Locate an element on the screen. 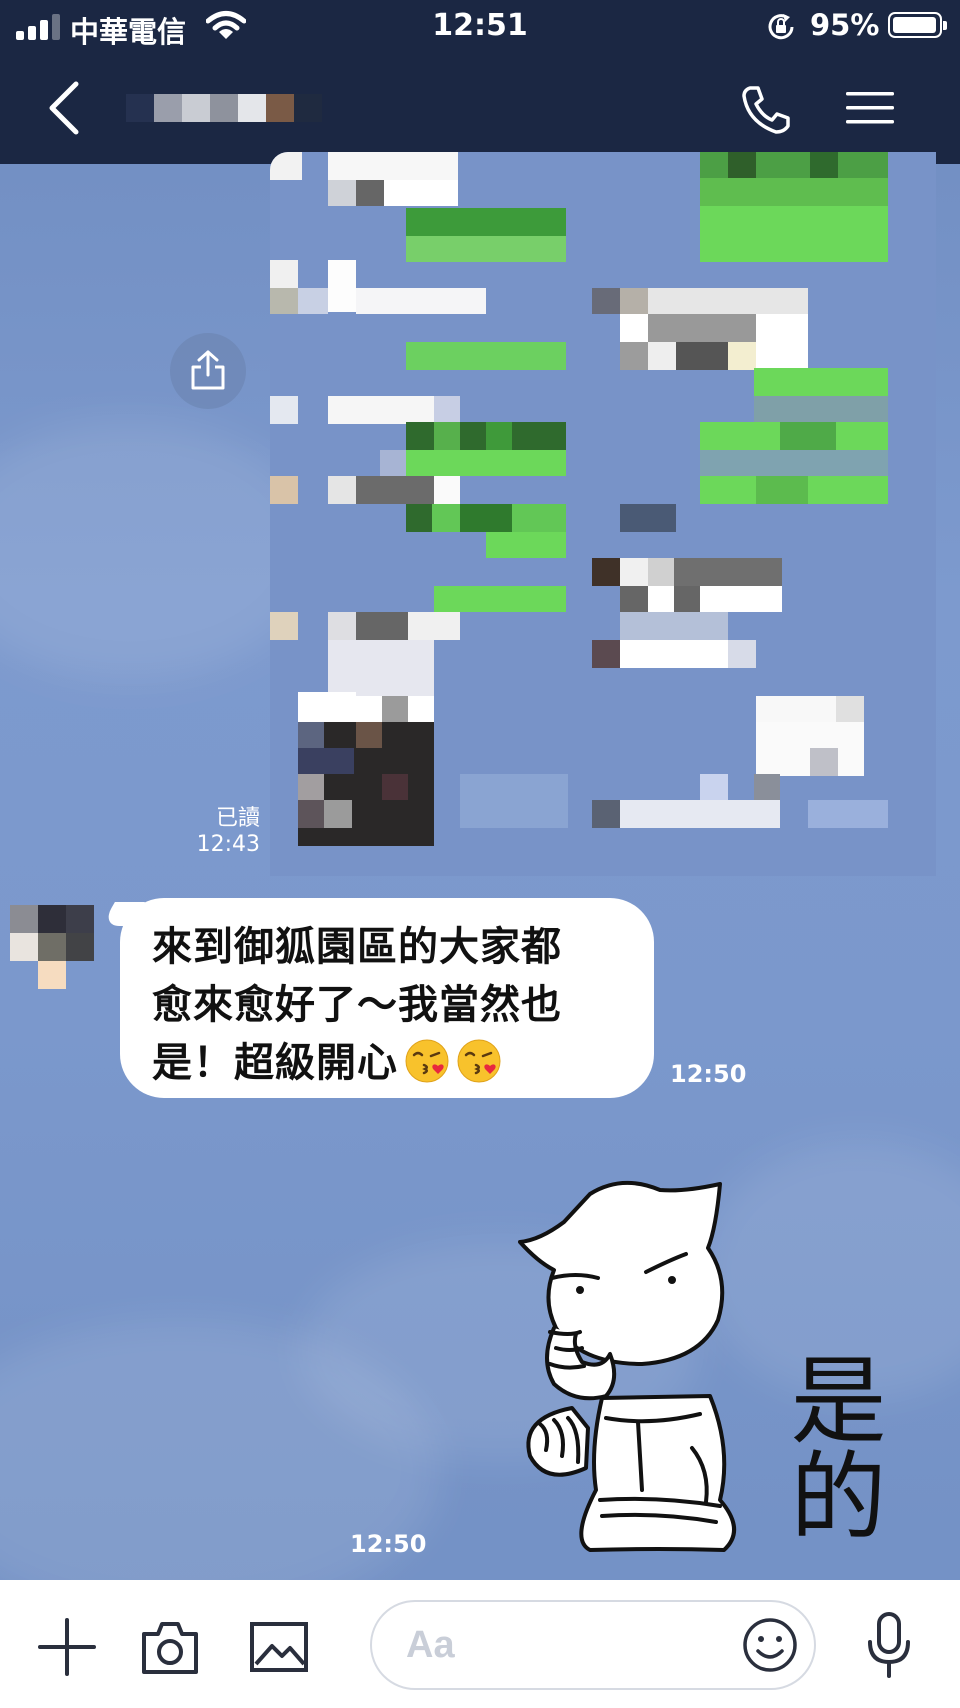  call-icon is located at coordinates (766, 110).